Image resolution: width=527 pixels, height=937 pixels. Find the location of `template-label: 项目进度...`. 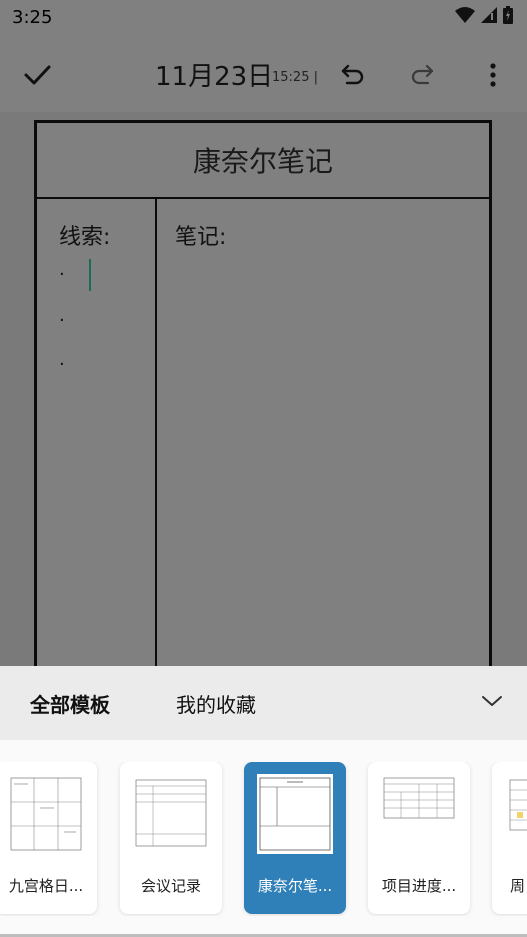

template-label: 项目进度... is located at coordinates (419, 886).